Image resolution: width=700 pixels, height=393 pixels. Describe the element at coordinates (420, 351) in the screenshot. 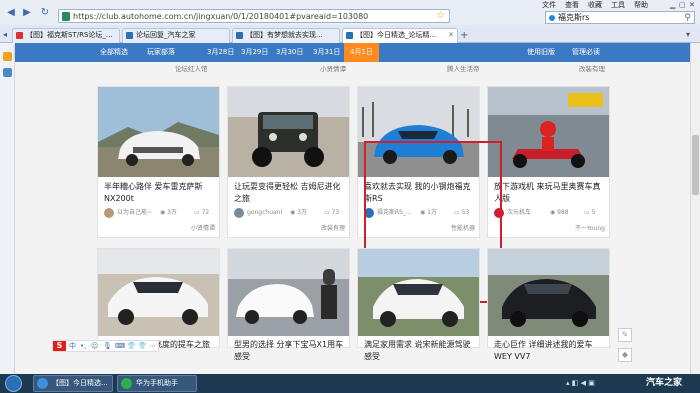

I see `post-title: 满足家用需求 说宋新能源驾驶感受` at that location.